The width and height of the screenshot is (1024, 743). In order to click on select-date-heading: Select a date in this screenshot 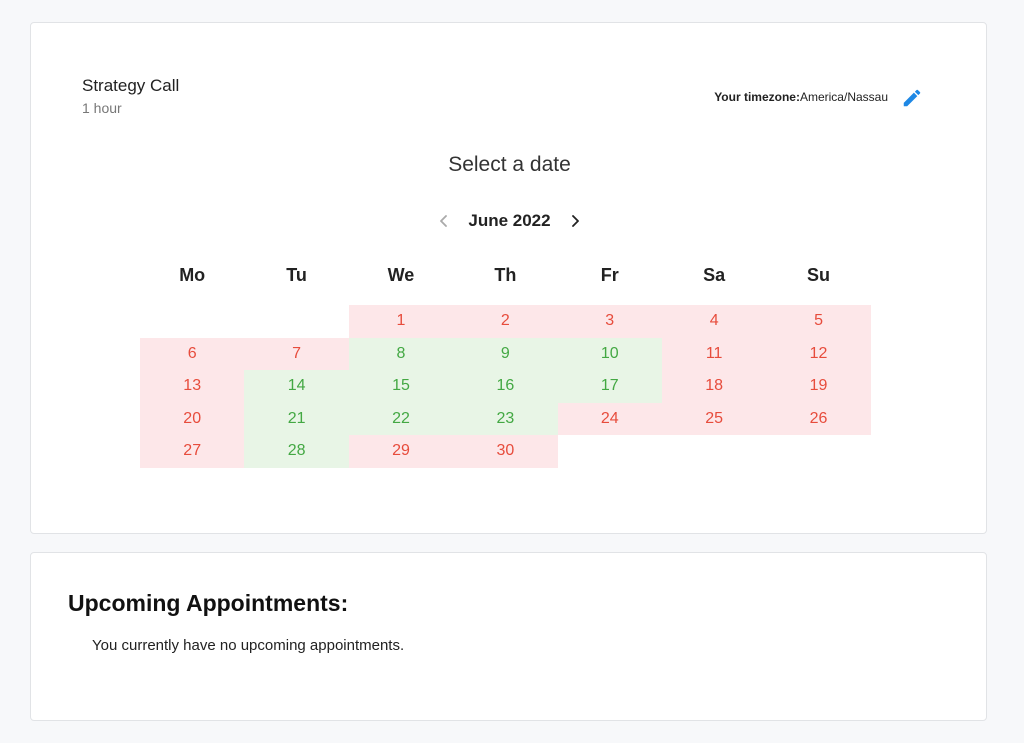, I will do `click(509, 164)`.